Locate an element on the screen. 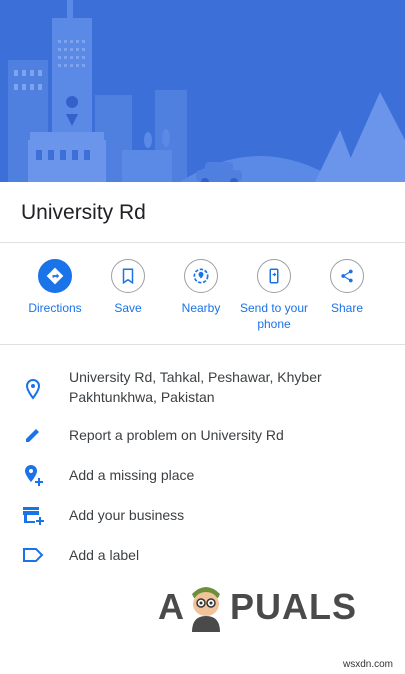 The height and width of the screenshot is (674, 405). label-icon is located at coordinates (33, 555).